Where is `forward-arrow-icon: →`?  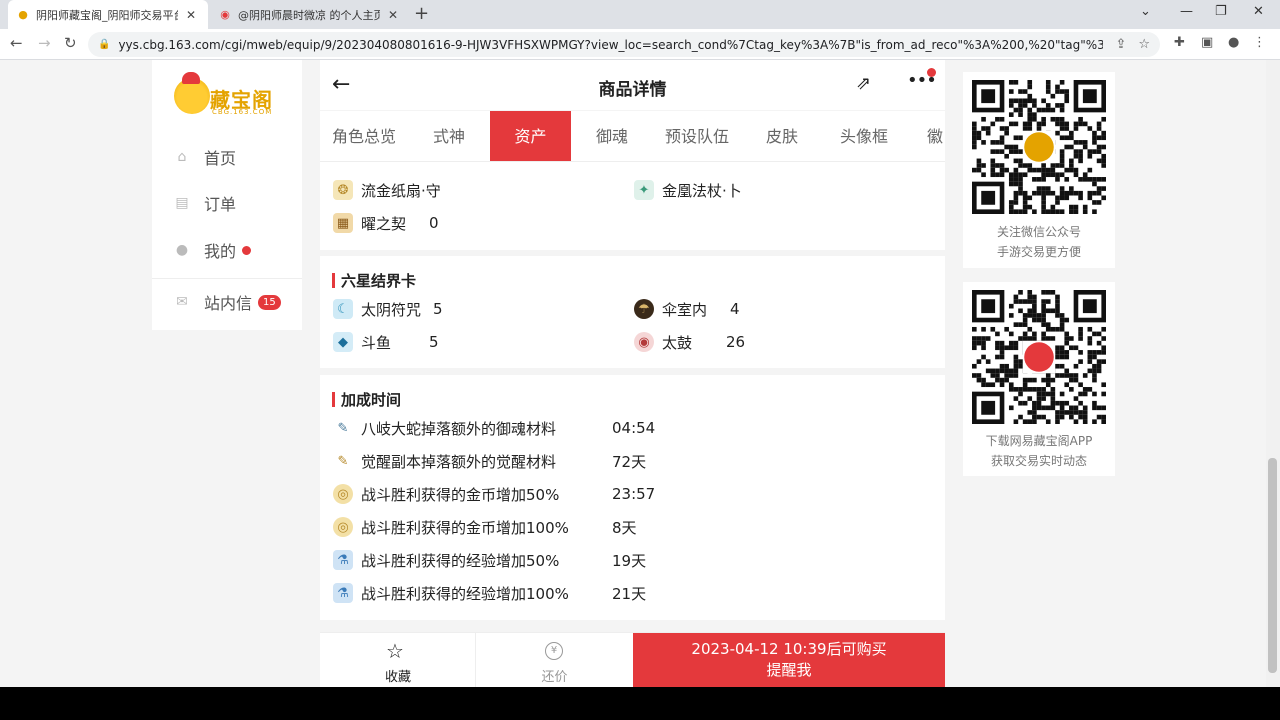
forward-arrow-icon: → is located at coordinates (44, 43).